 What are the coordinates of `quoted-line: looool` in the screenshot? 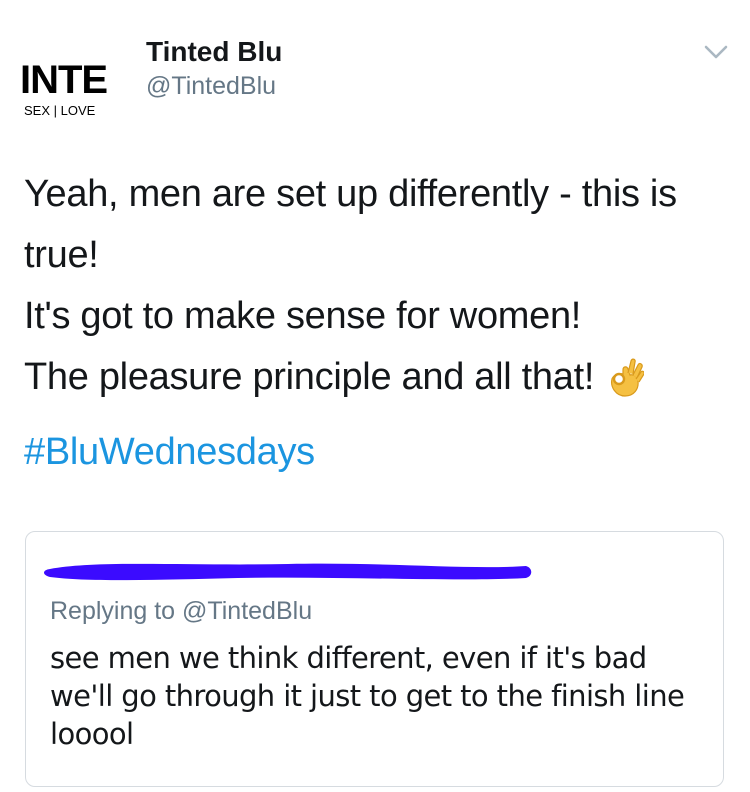 It's located at (92, 734).